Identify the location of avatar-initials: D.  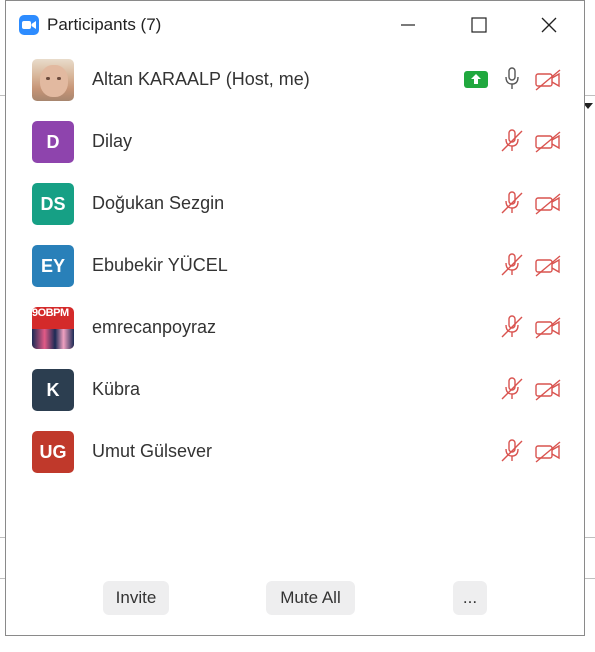
(53, 141).